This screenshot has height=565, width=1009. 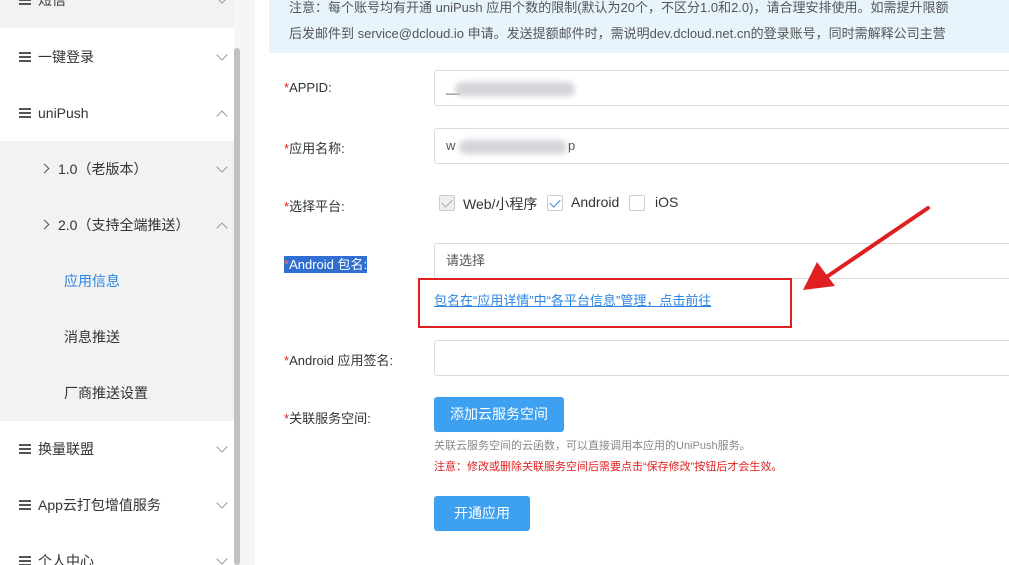 What do you see at coordinates (106, 393) in the screenshot?
I see `sidebar-item-label: 厂商推送设置` at bounding box center [106, 393].